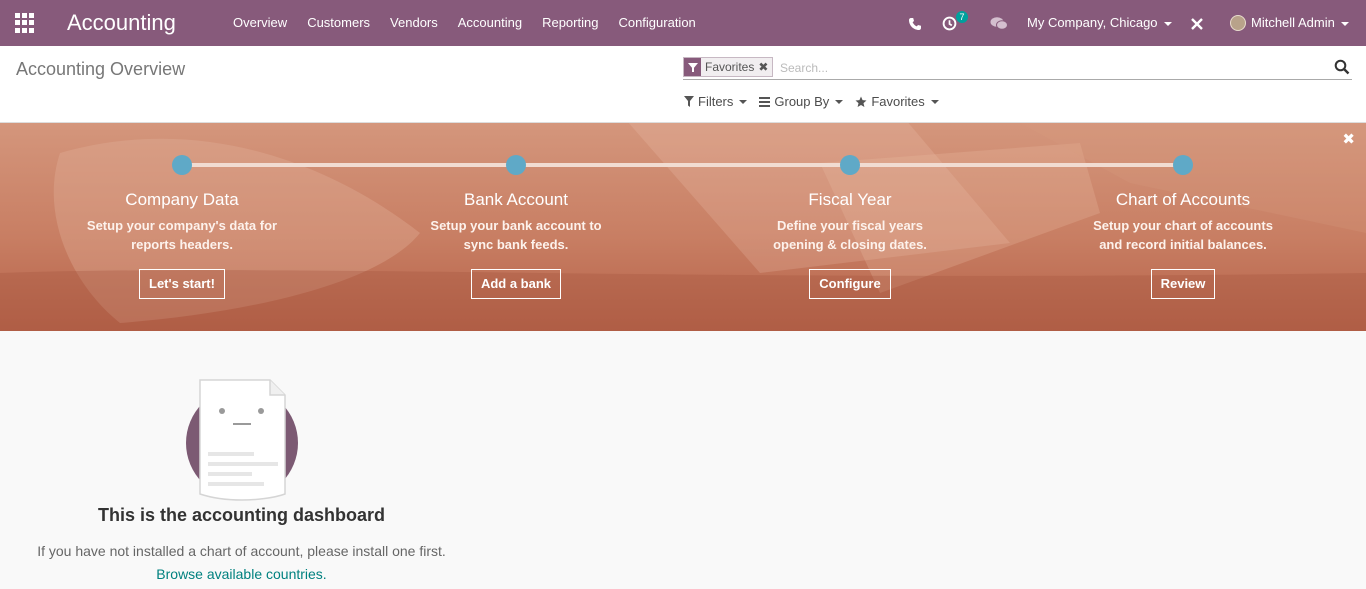 This screenshot has height=589, width=1366. Describe the element at coordinates (962, 17) in the screenshot. I see `activity-count-badge: 7` at that location.